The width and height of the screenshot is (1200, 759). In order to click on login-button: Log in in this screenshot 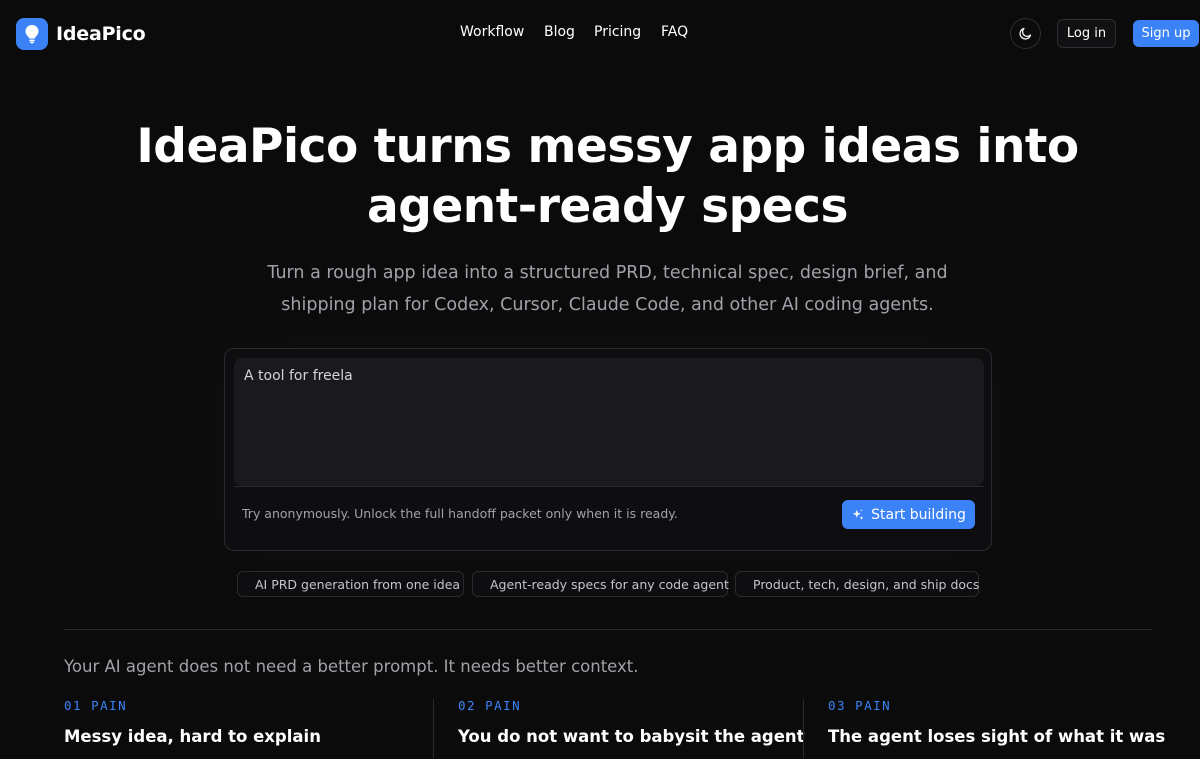, I will do `click(1086, 33)`.